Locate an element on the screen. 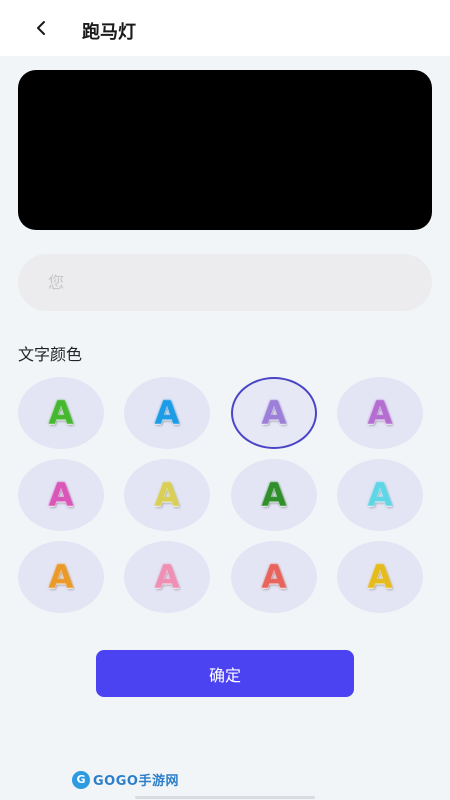  text-color-label: 文字颜色 is located at coordinates (50, 354).